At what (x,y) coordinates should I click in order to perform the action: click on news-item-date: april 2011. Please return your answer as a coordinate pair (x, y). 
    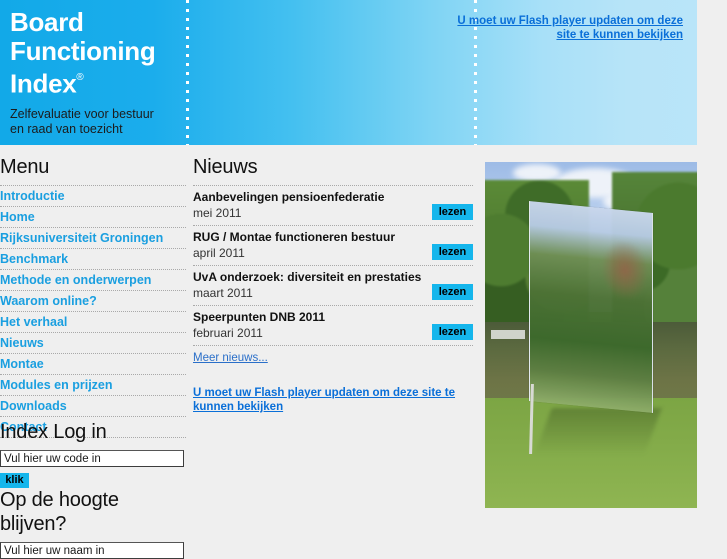
    Looking at the image, I should click on (219, 253).